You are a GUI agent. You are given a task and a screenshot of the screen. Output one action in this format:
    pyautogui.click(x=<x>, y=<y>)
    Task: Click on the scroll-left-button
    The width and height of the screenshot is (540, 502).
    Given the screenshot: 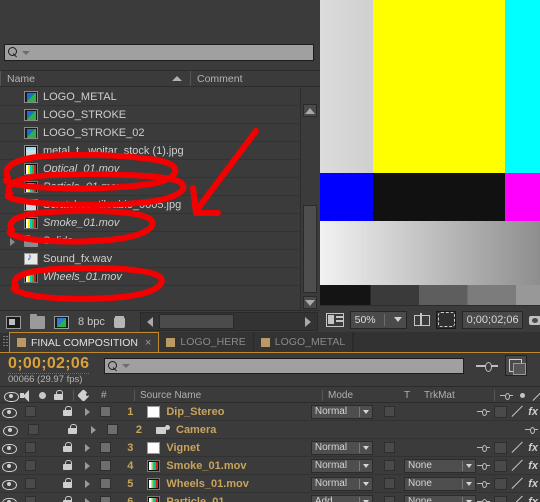 What is the action you would take?
    pyautogui.click(x=150, y=321)
    